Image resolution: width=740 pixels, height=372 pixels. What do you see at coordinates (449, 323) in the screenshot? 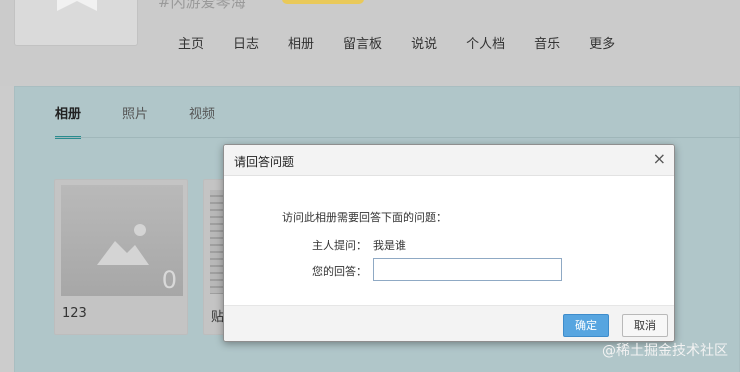
I see `dialog-footer: 确定 取消` at bounding box center [449, 323].